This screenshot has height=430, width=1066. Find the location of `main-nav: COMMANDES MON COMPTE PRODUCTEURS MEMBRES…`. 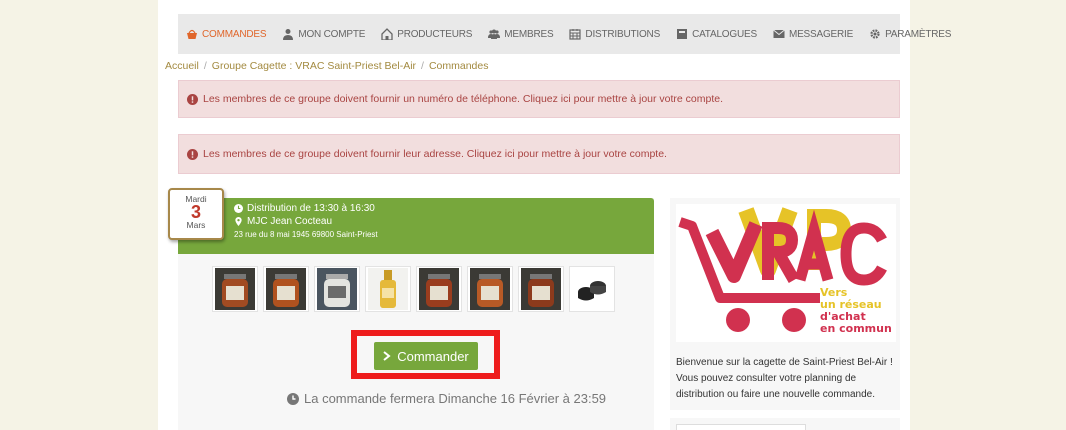

main-nav: COMMANDES MON COMPTE PRODUCTEURS MEMBRES… is located at coordinates (564, 34).